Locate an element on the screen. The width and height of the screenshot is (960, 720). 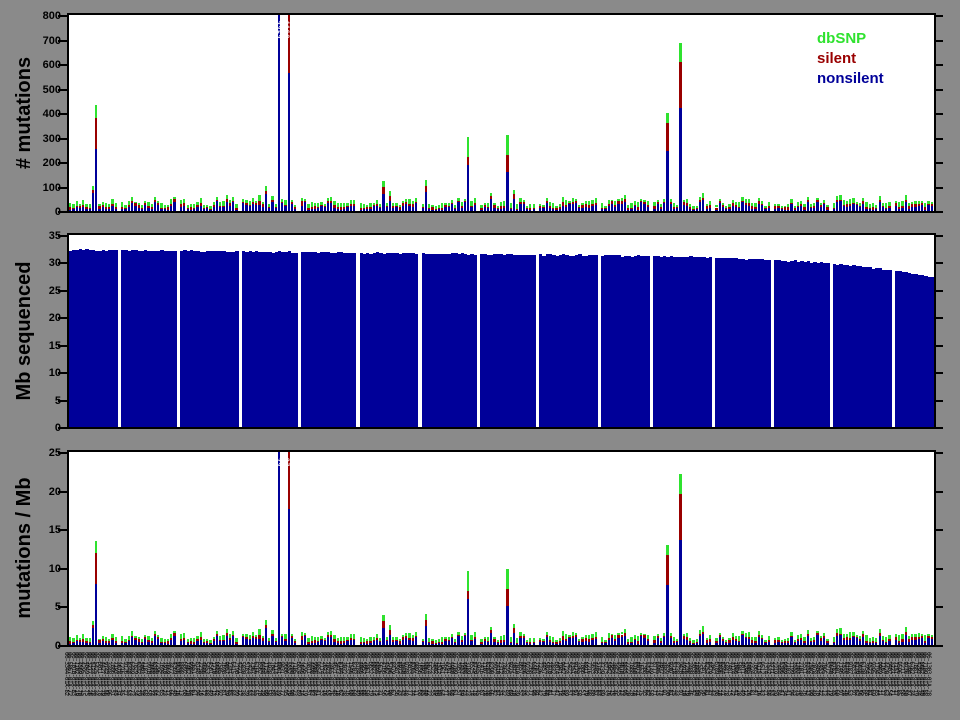
y-tick-label: 5 is located at coordinates (57, 400).